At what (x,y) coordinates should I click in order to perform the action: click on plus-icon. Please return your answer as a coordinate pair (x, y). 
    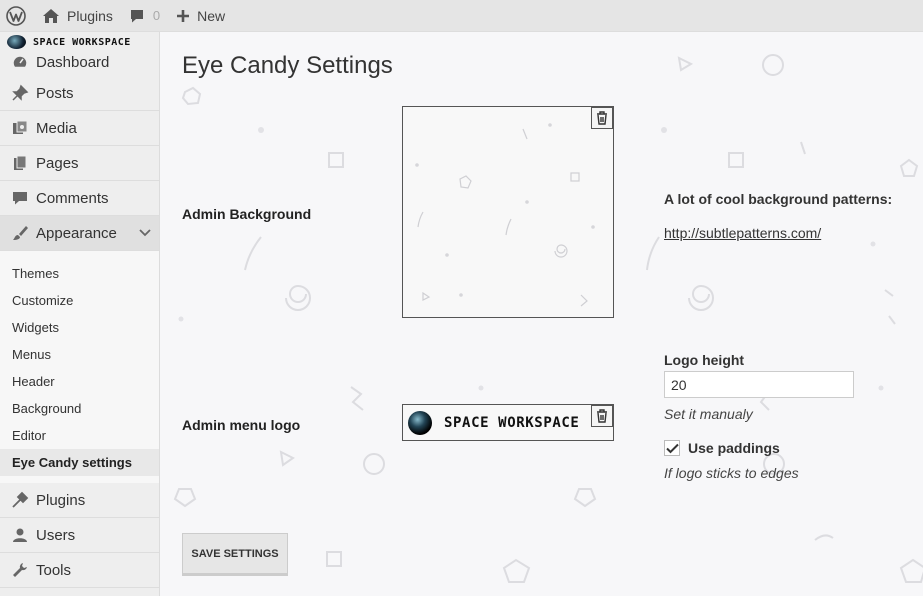
    Looking at the image, I should click on (183, 15).